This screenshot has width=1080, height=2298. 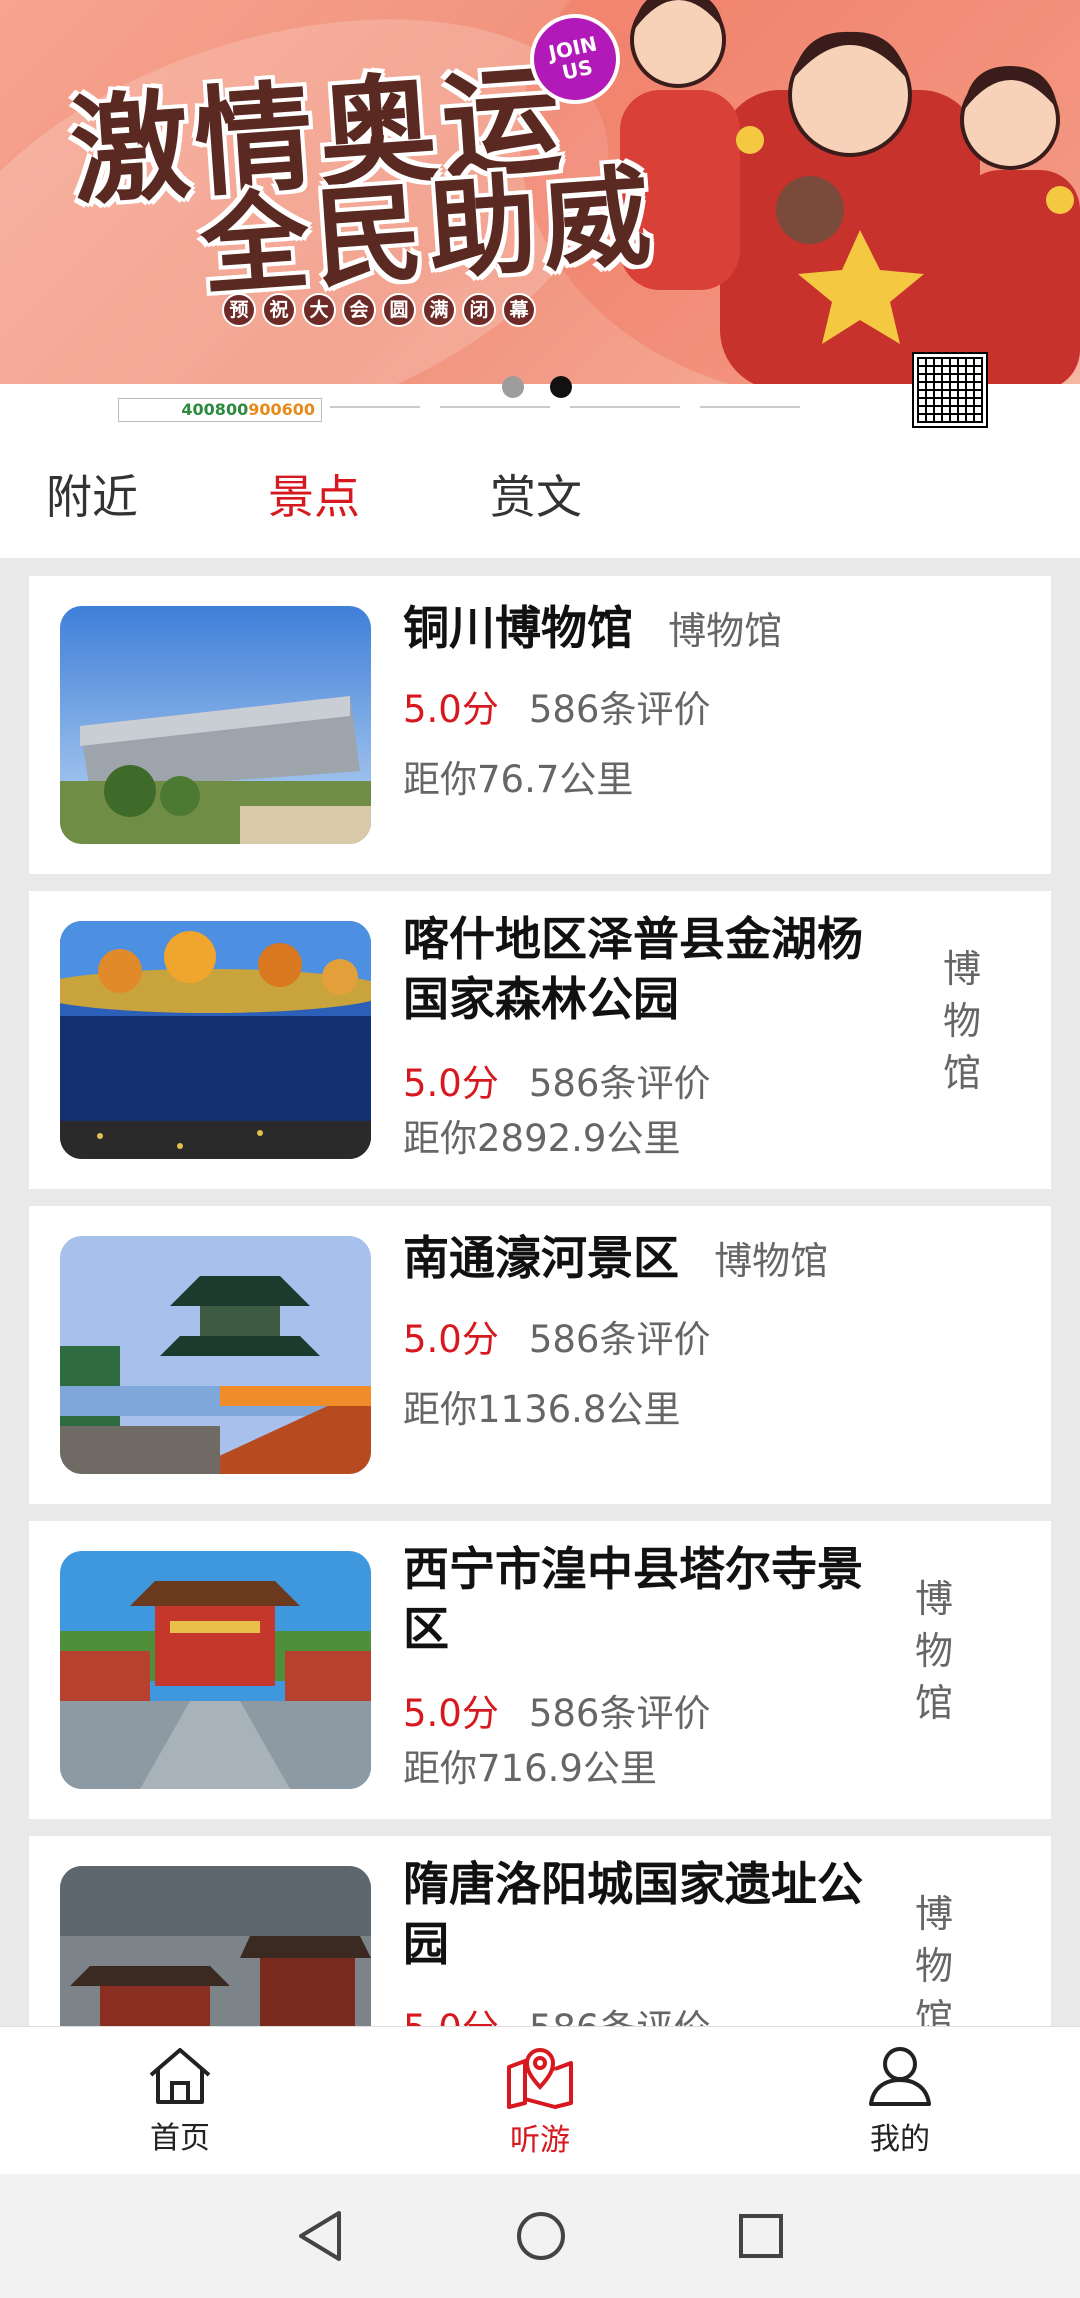 I want to click on map-pin-icon, so click(x=540, y=2078).